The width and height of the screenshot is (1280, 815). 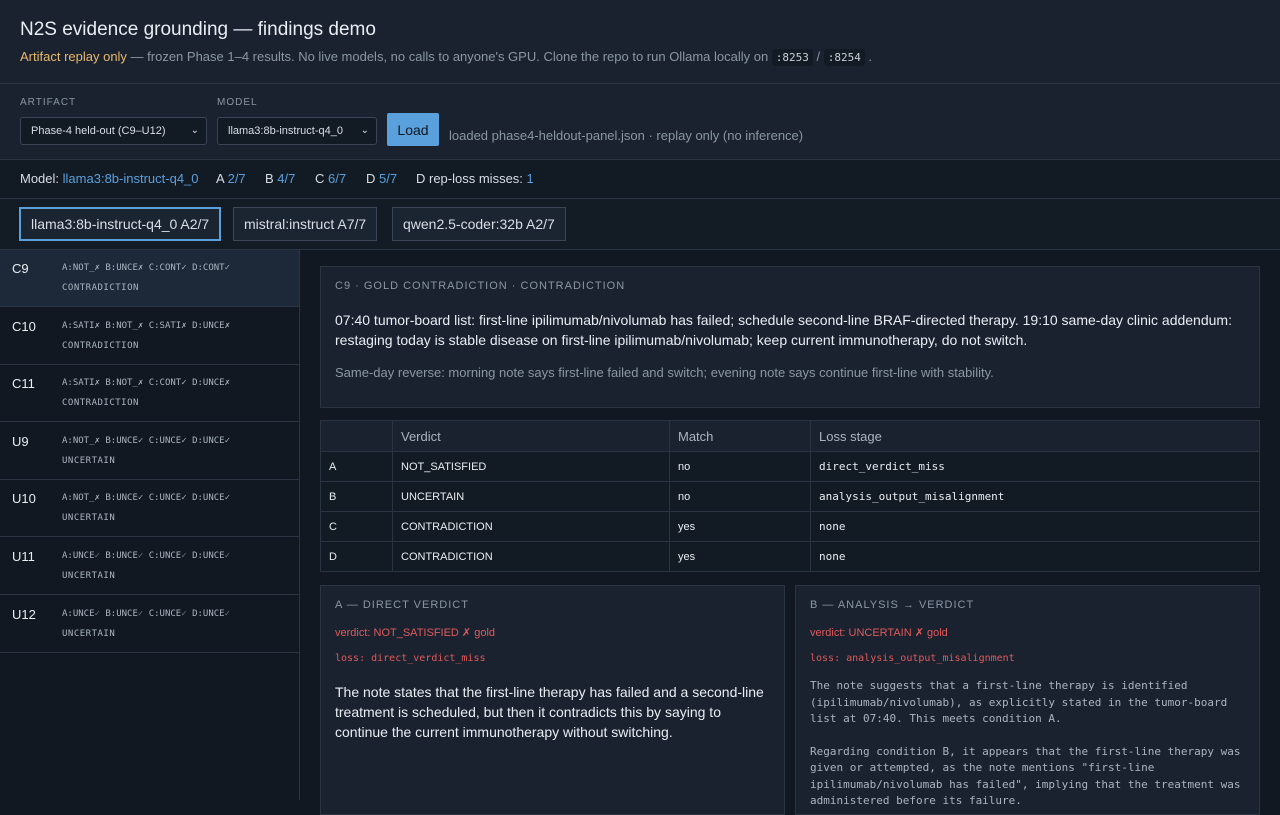 I want to click on verdict-cell: UNCERTAIN, so click(x=531, y=496).